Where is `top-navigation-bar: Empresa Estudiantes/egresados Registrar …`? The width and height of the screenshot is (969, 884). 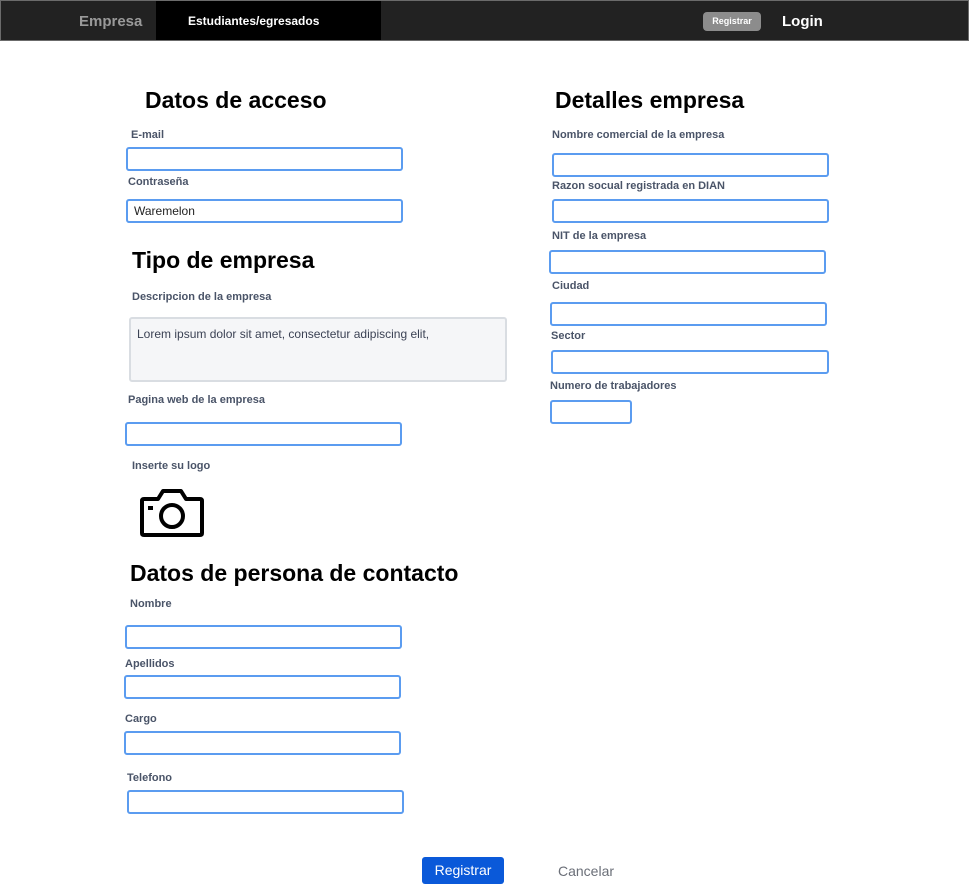 top-navigation-bar: Empresa Estudiantes/egresados Registrar … is located at coordinates (484, 20).